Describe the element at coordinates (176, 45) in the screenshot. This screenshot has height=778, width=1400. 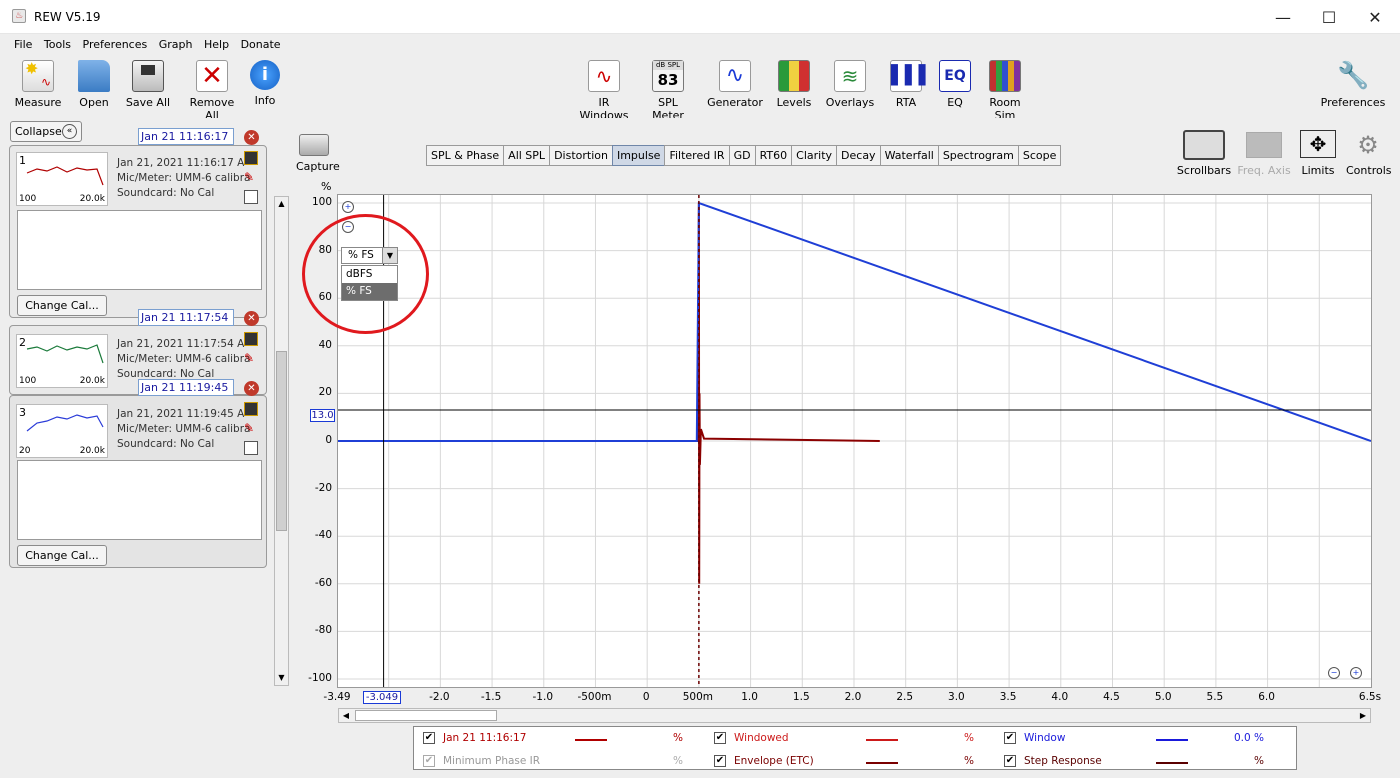
I see `menu-graph: Graph` at that location.